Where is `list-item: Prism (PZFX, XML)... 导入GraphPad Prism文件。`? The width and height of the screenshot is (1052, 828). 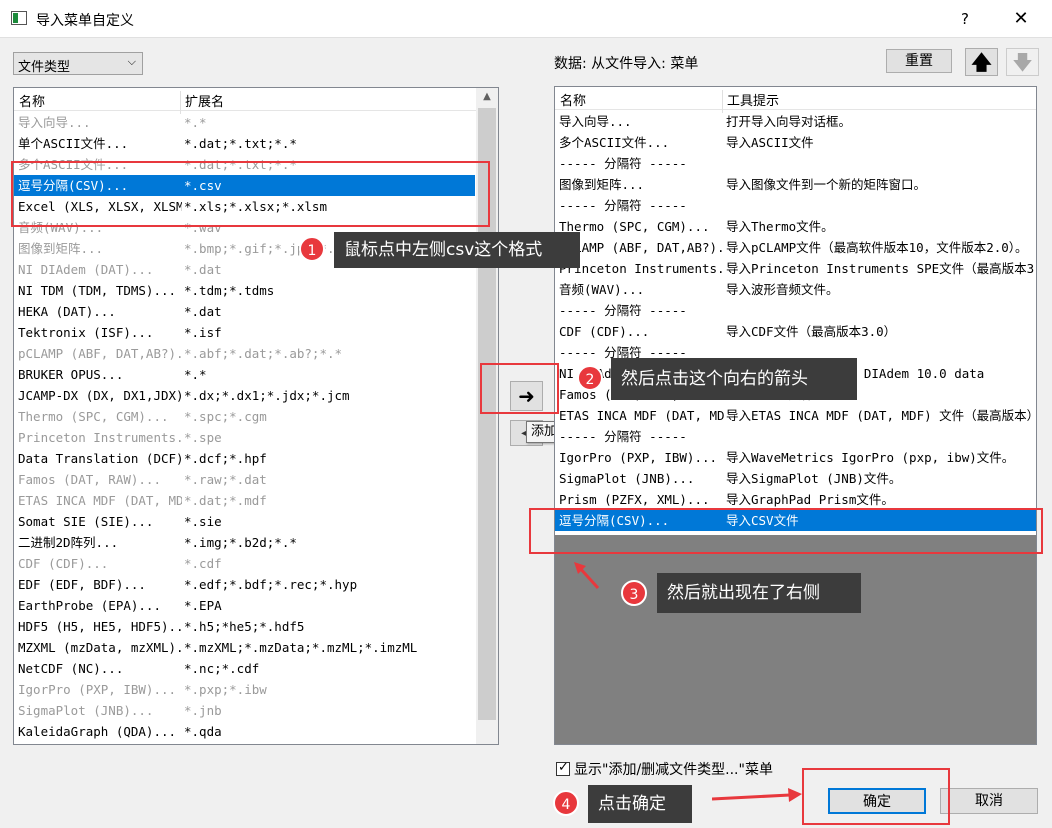
list-item: Prism (PZFX, XML)... 导入GraphPad Prism文件。 is located at coordinates (795, 499).